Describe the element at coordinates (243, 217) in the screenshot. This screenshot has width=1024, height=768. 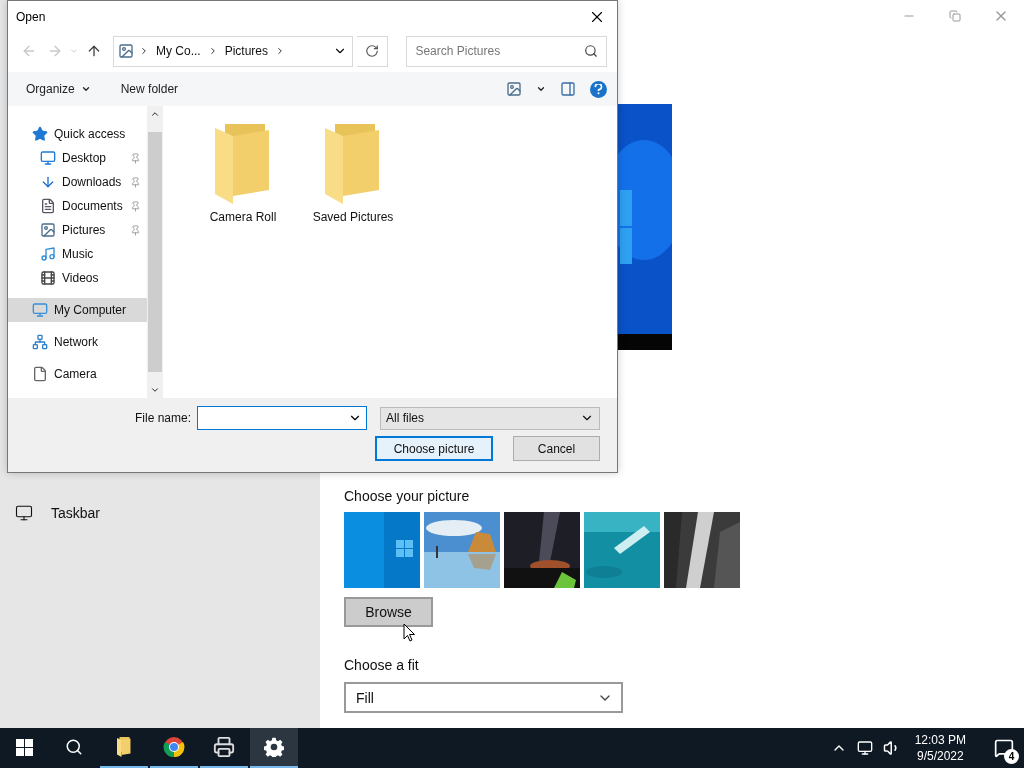
I see `folder-name: Camera Roll` at that location.